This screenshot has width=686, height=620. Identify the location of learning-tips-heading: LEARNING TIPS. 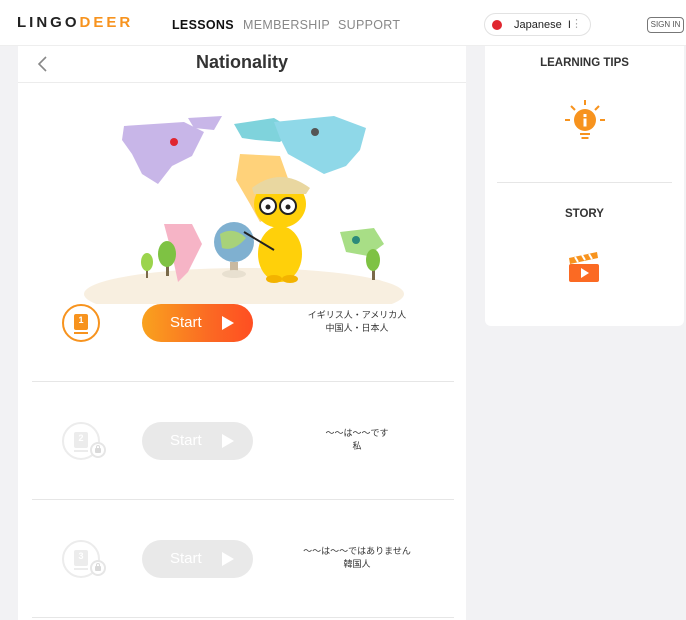
(584, 63).